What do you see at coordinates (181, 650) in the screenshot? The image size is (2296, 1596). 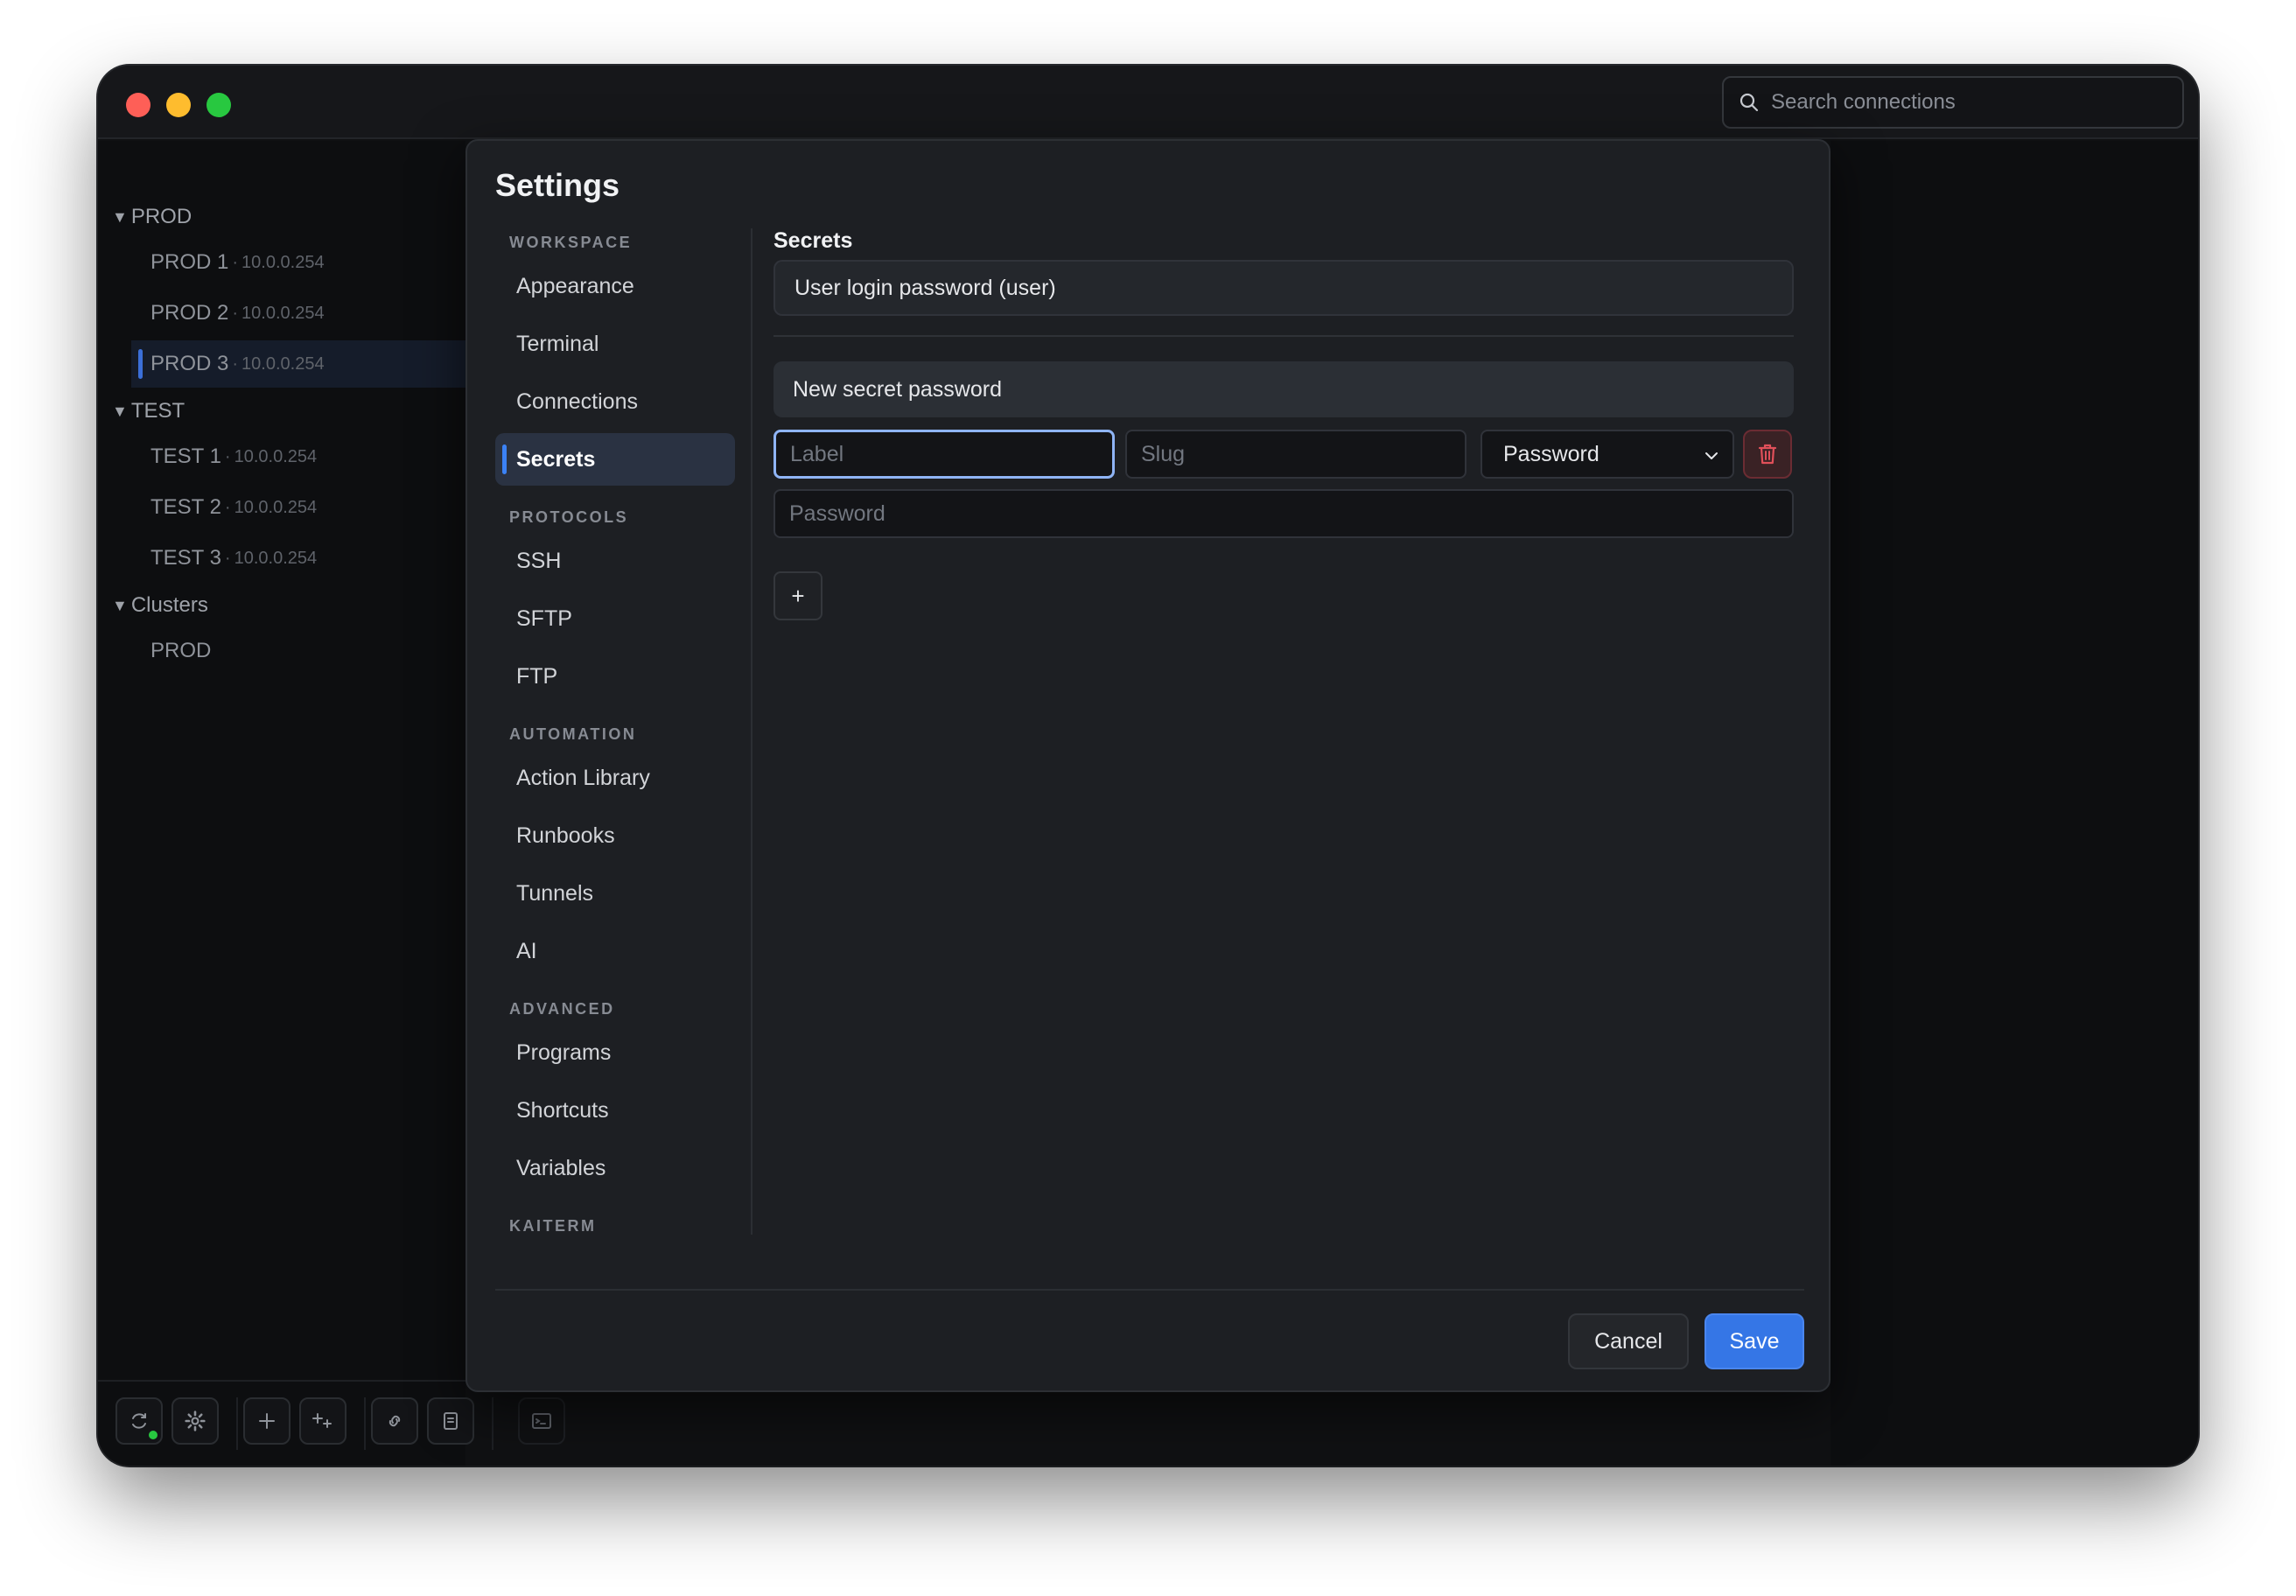 I see `cluster-name: PROD` at bounding box center [181, 650].